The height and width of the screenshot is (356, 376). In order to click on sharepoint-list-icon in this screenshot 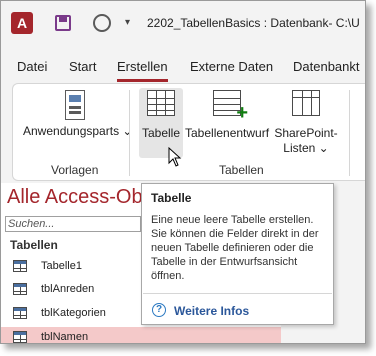, I will do `click(306, 103)`.